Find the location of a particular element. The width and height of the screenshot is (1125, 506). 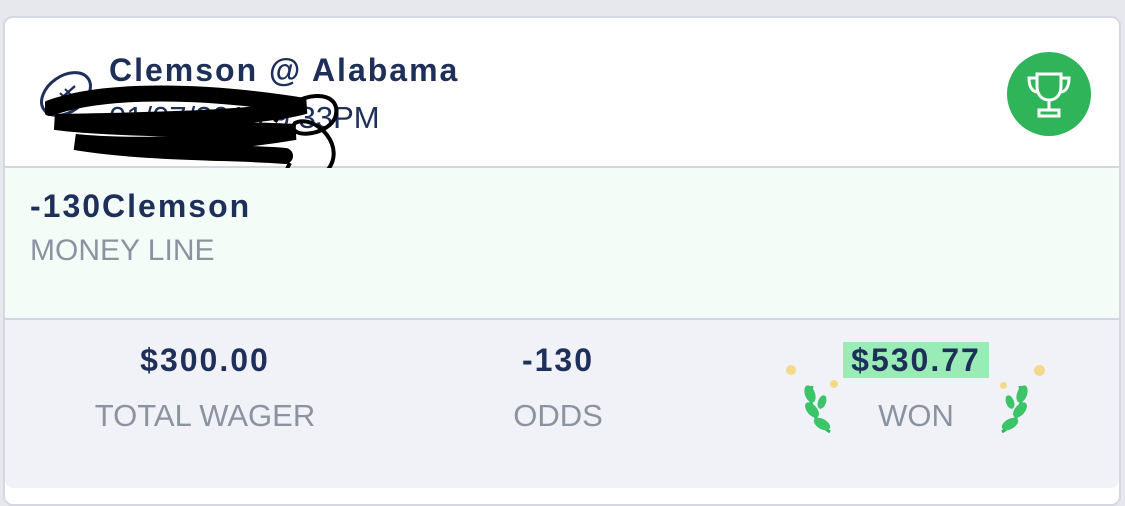

pick-line: -130Clemson is located at coordinates (140, 206).